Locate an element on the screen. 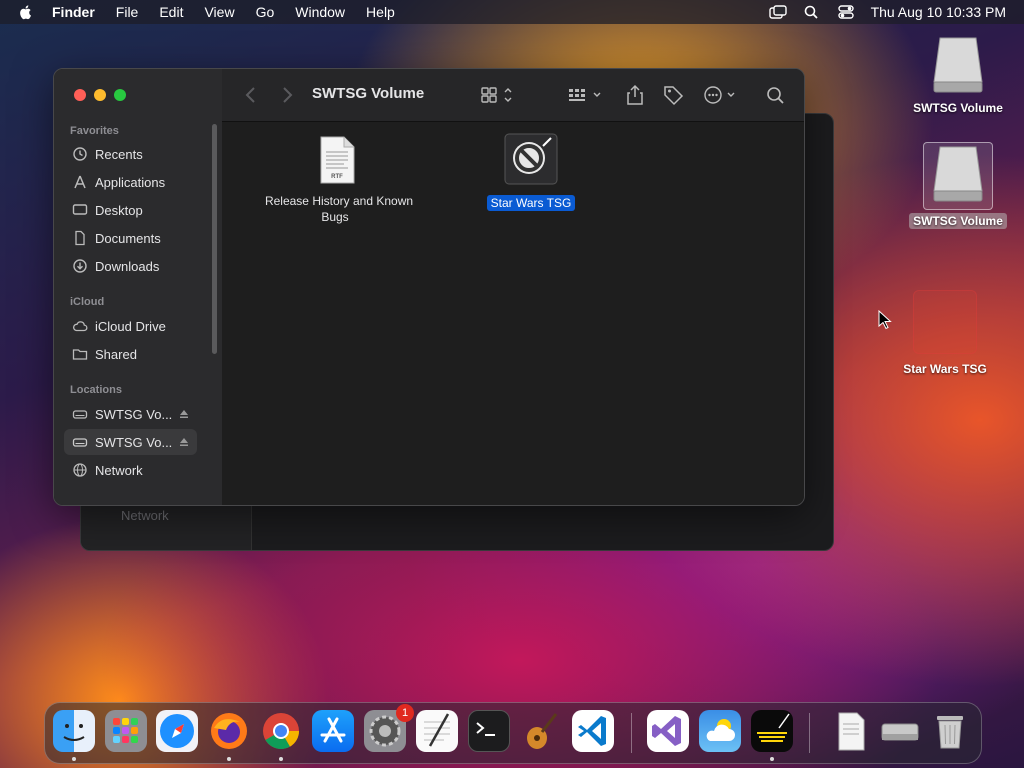 This screenshot has width=1024, height=768. clock: Thu Aug 10 10:33 PM is located at coordinates (938, 12).